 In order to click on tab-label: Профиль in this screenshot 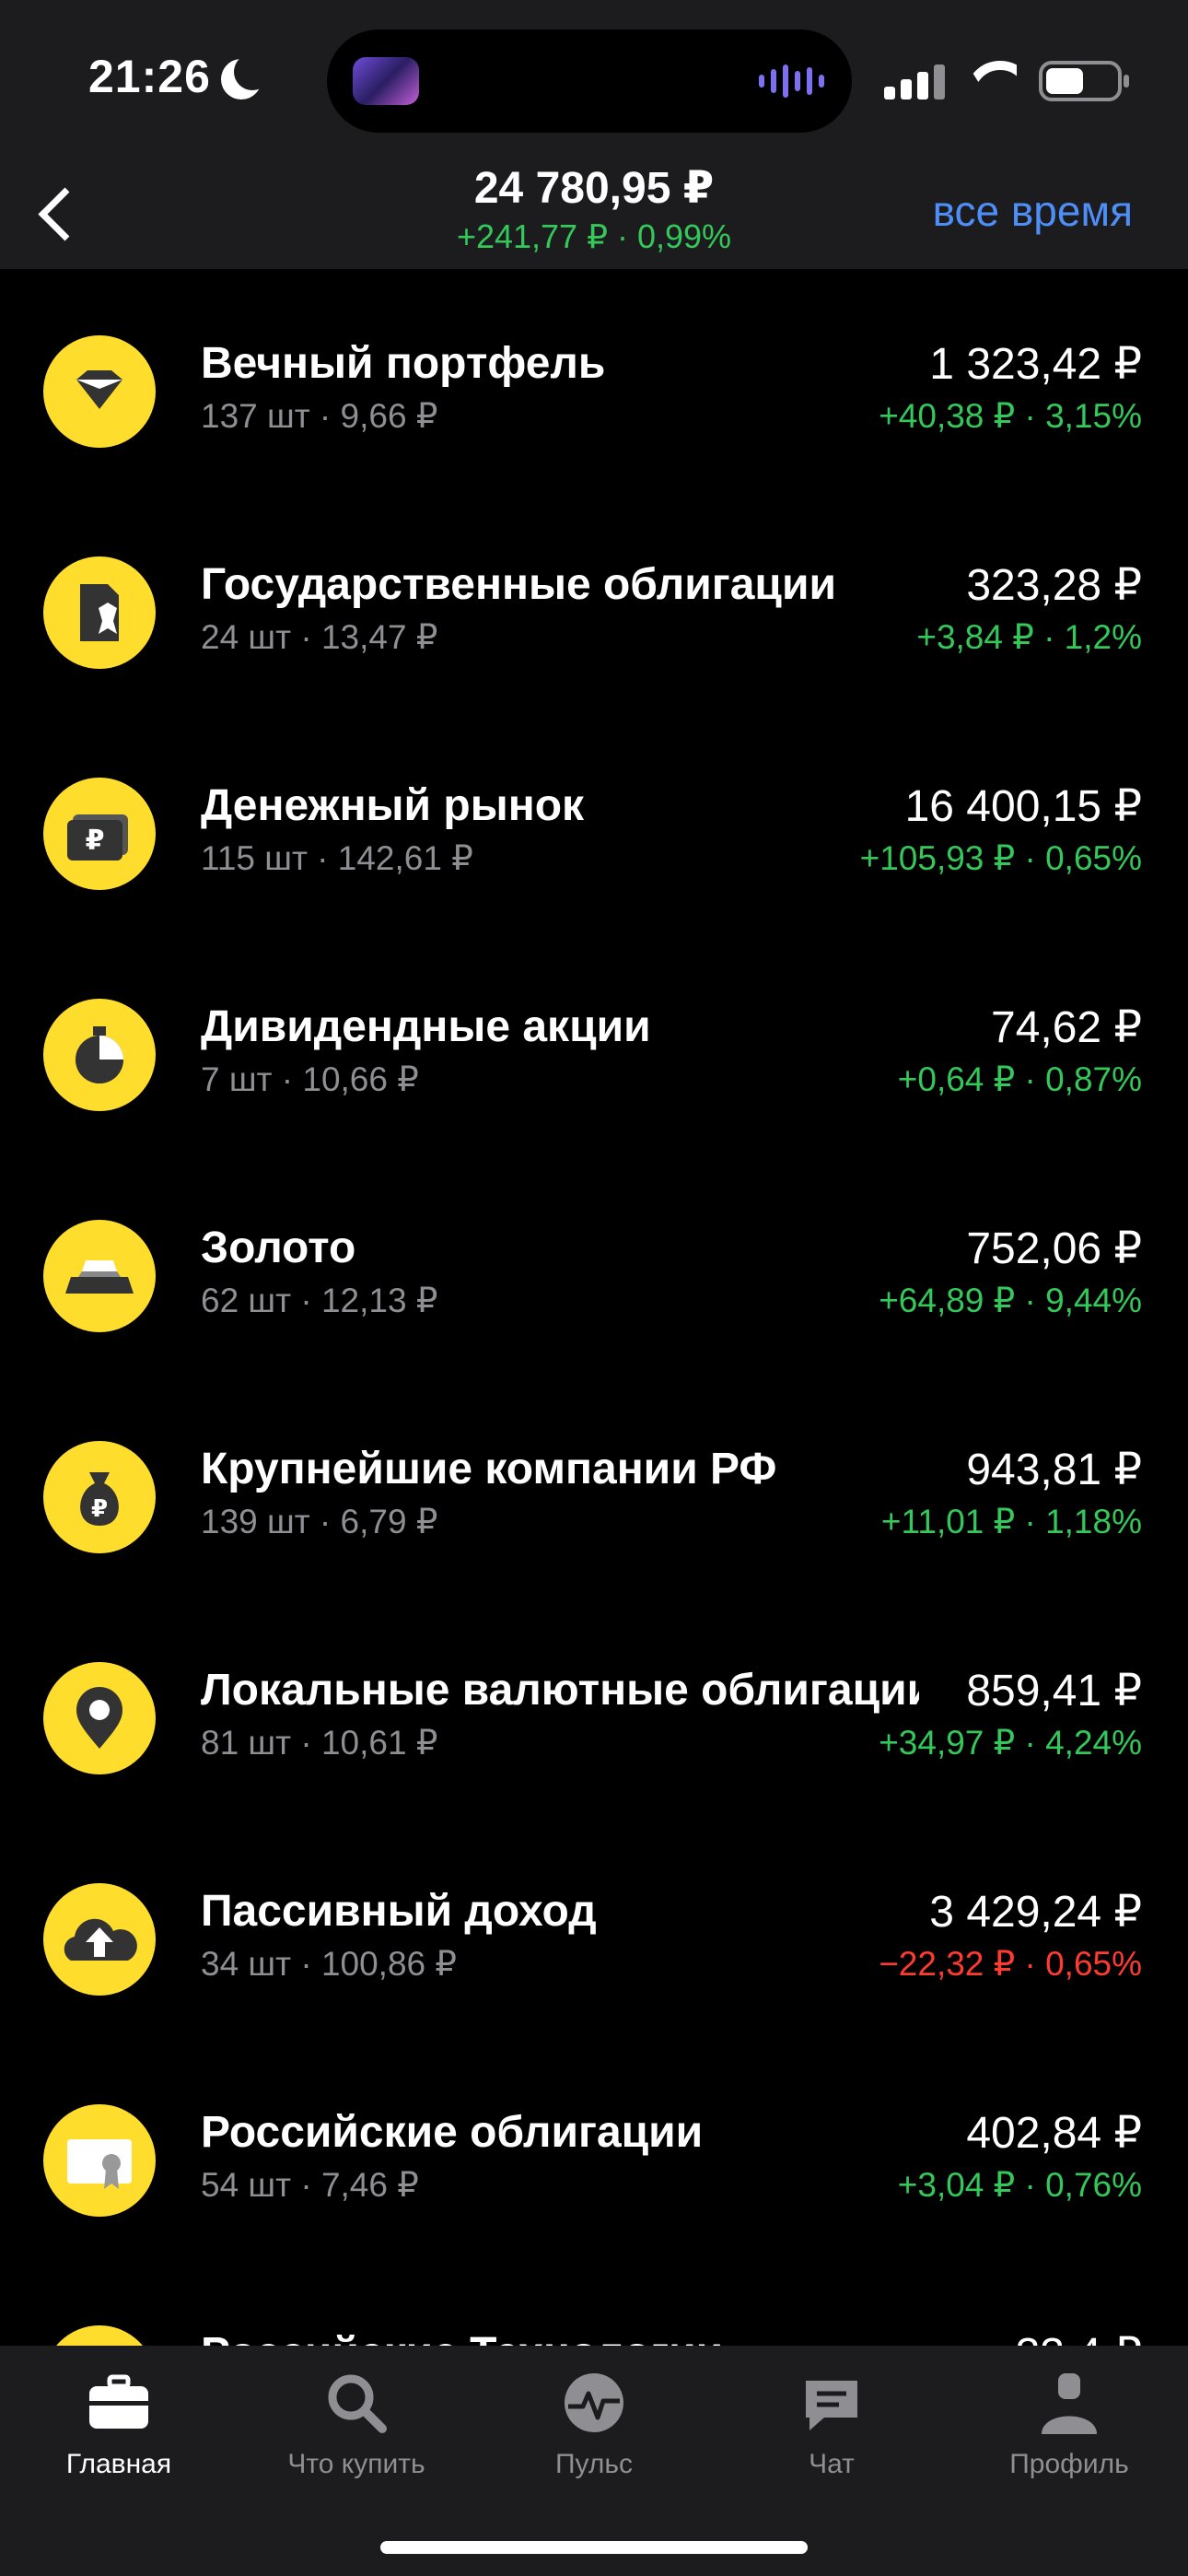, I will do `click(1069, 2464)`.